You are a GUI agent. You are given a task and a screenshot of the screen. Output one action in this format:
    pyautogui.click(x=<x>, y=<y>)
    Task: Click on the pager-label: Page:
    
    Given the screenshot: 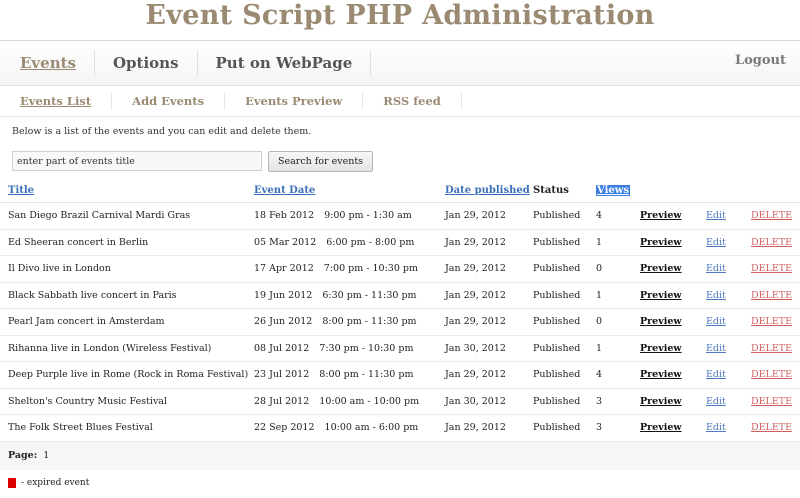 What is the action you would take?
    pyautogui.click(x=23, y=455)
    